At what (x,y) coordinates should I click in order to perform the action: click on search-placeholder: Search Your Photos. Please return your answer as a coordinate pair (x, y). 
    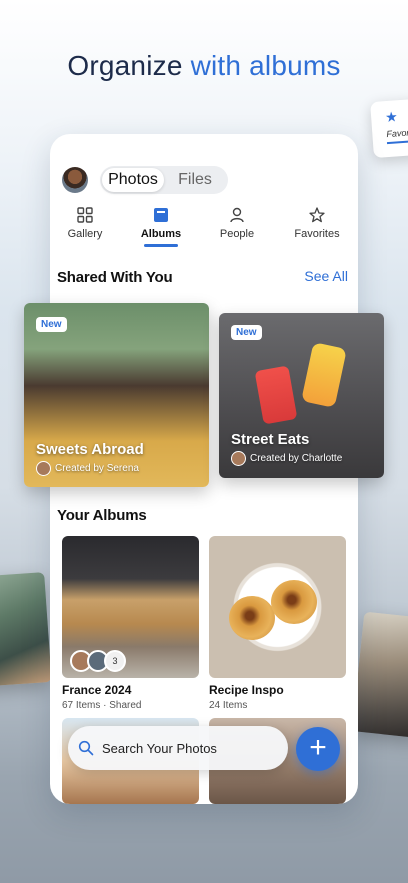
    Looking at the image, I should click on (159, 748).